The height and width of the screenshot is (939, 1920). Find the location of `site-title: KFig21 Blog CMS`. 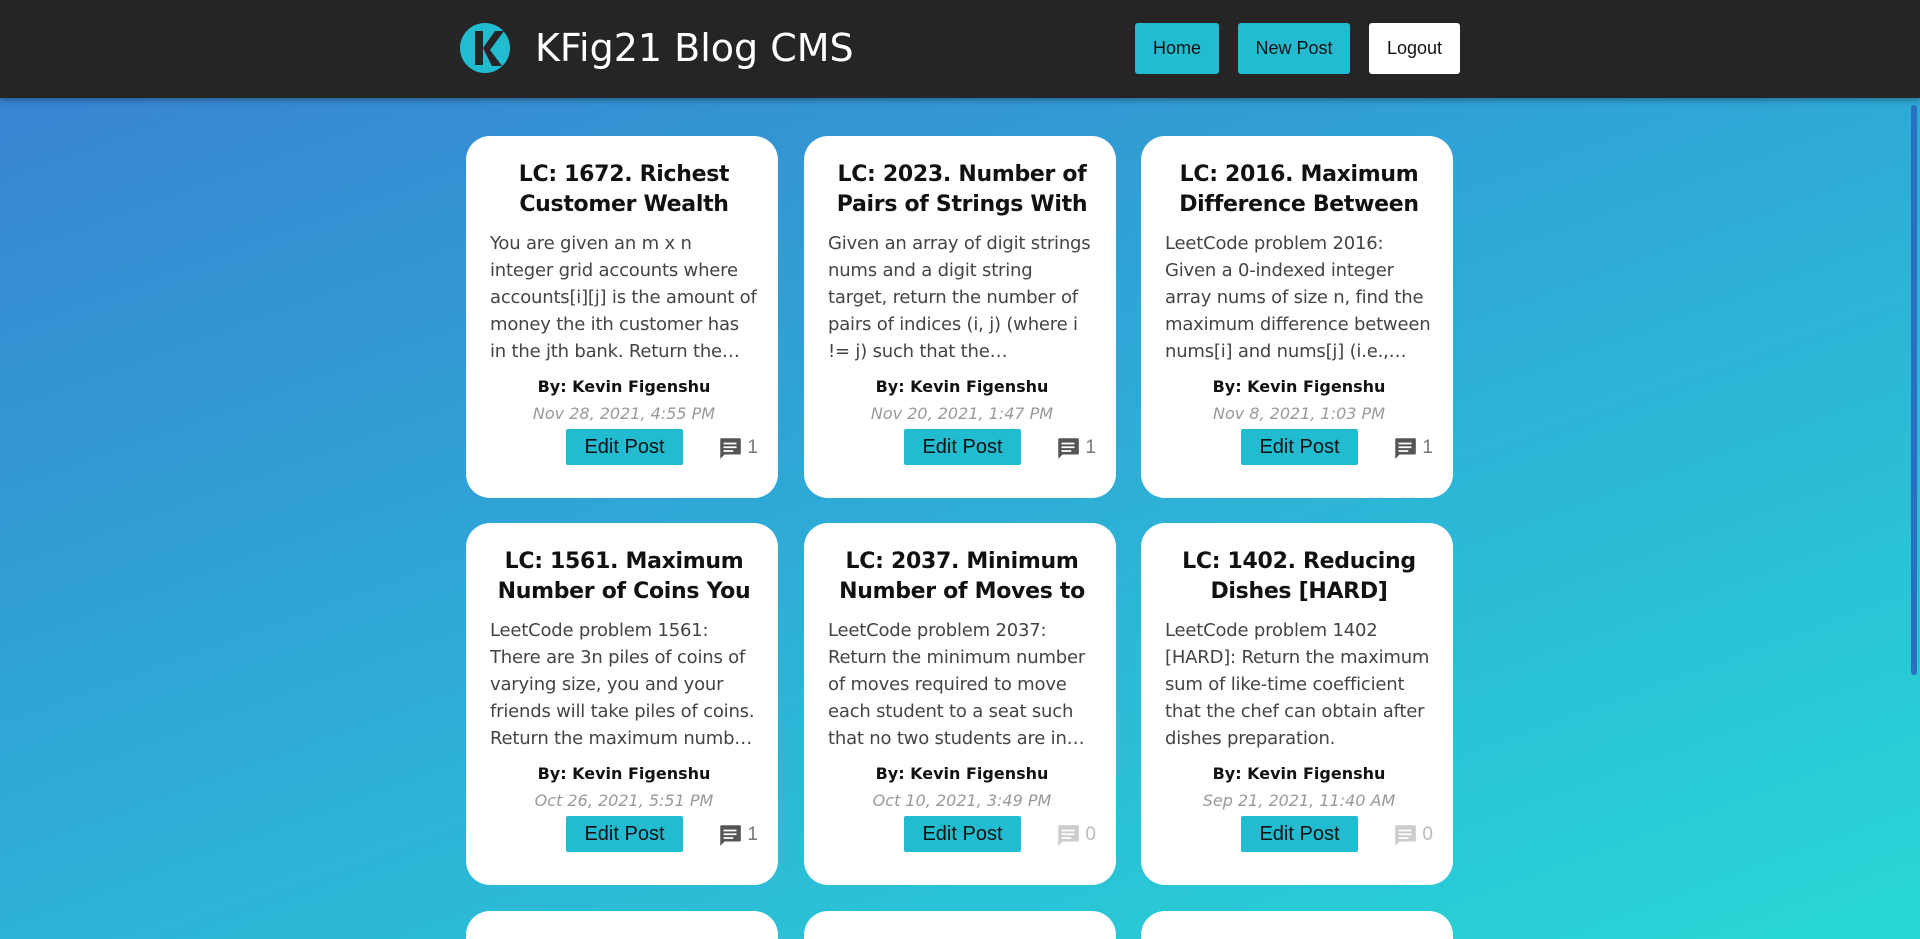

site-title: KFig21 Blog CMS is located at coordinates (694, 48).